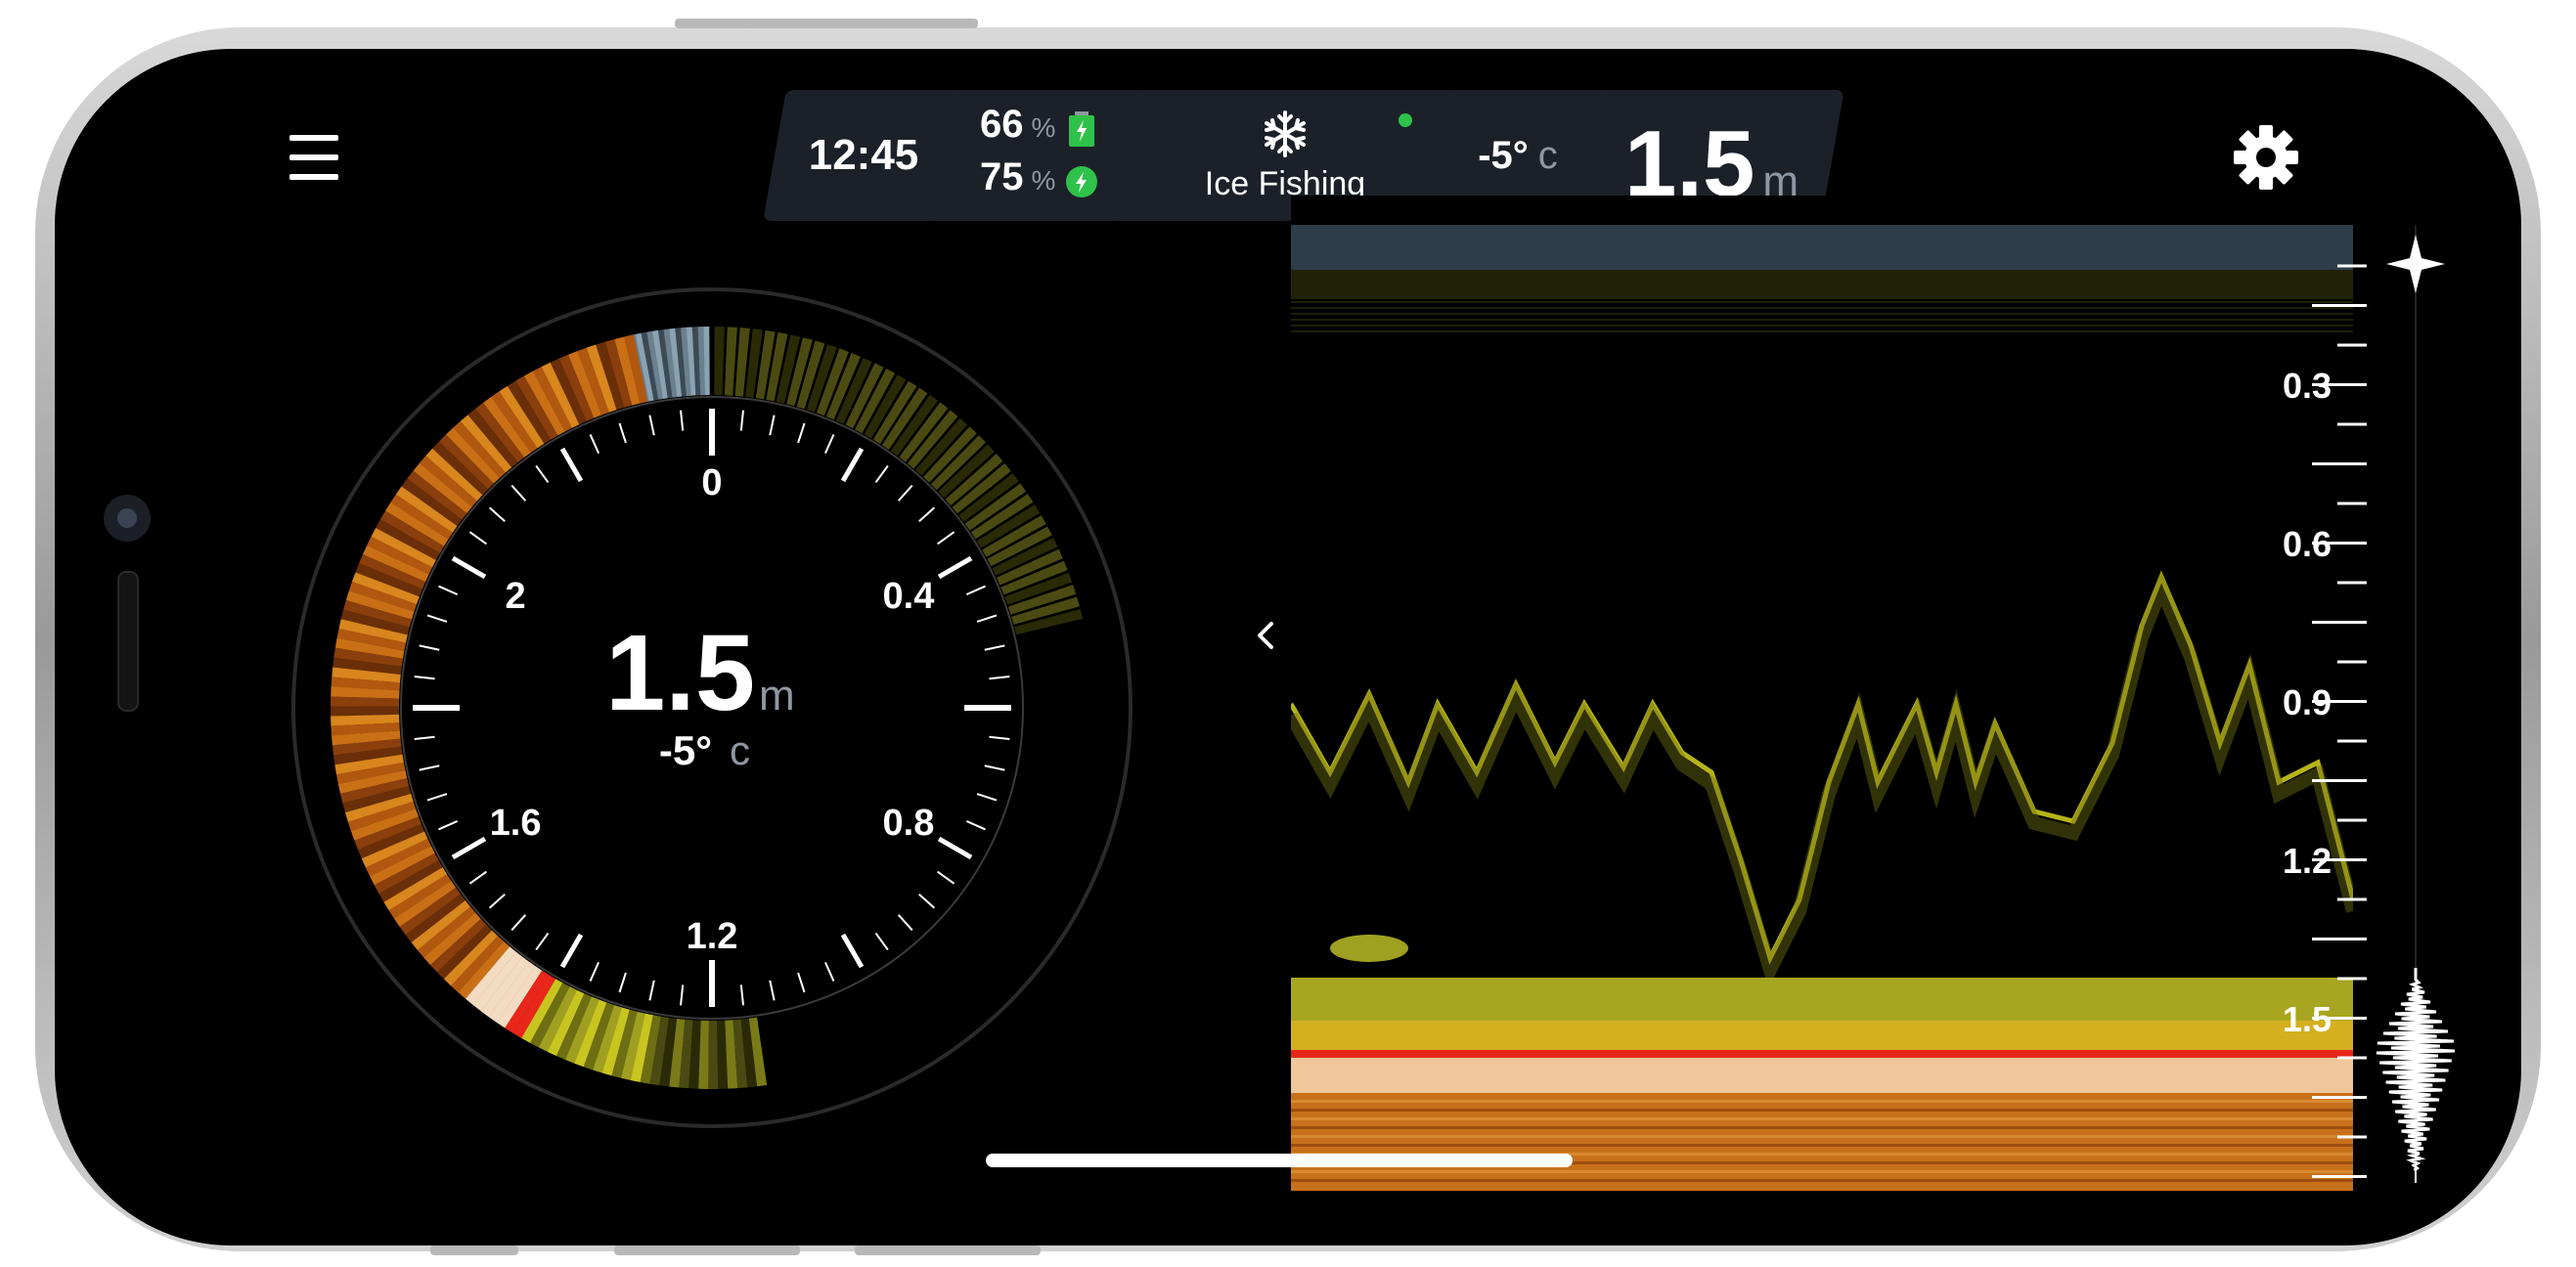 Image resolution: width=2576 pixels, height=1267 pixels. I want to click on flasher-temp-value: -5°, so click(685, 750).